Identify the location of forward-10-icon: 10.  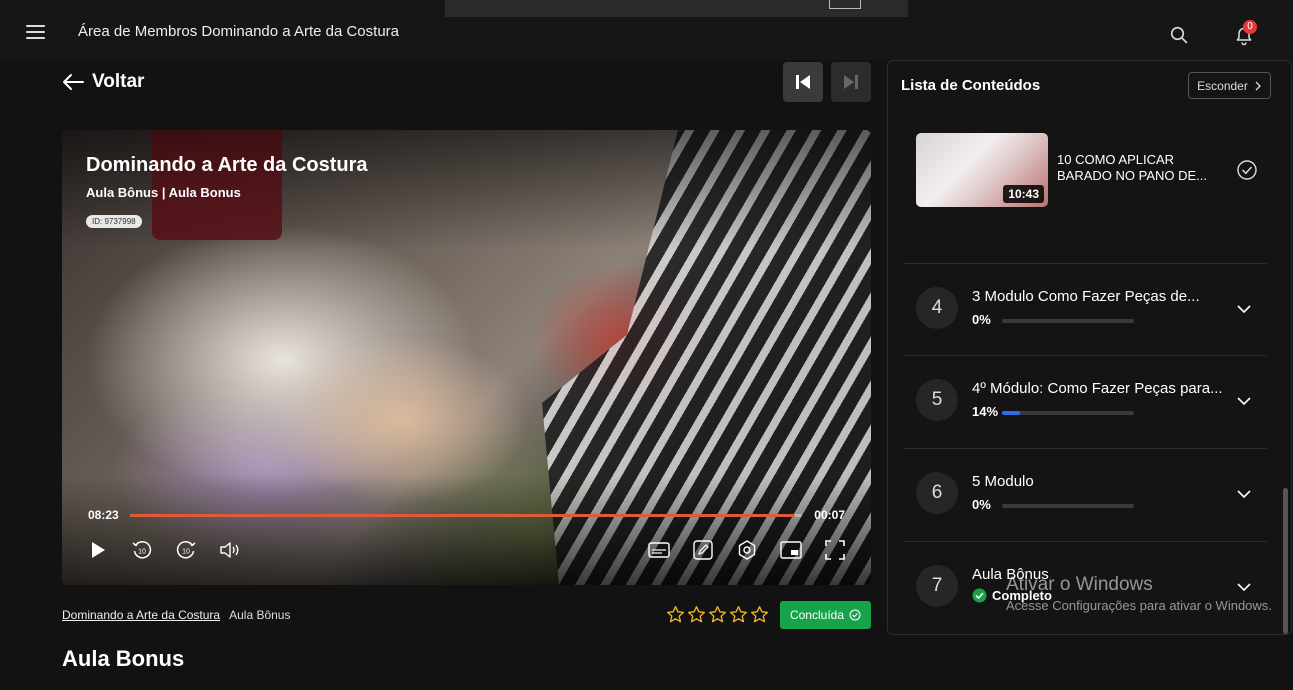
(186, 550).